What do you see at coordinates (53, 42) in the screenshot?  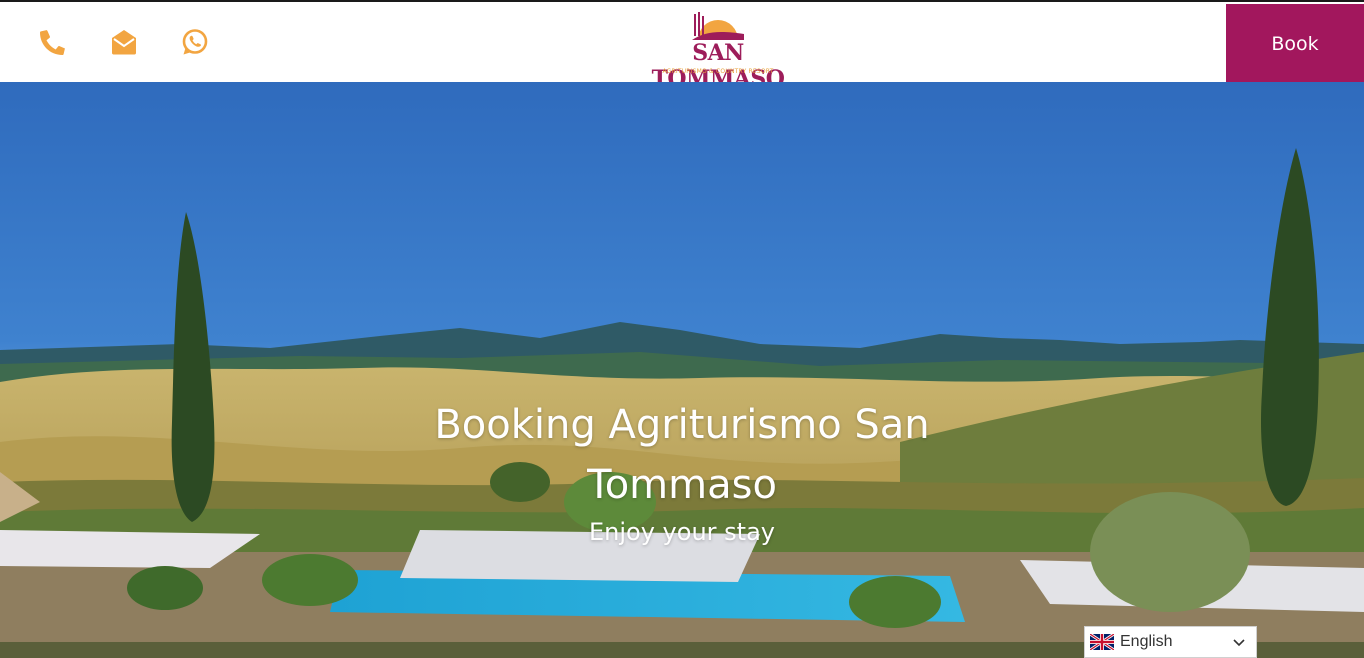 I see `phone-icon` at bounding box center [53, 42].